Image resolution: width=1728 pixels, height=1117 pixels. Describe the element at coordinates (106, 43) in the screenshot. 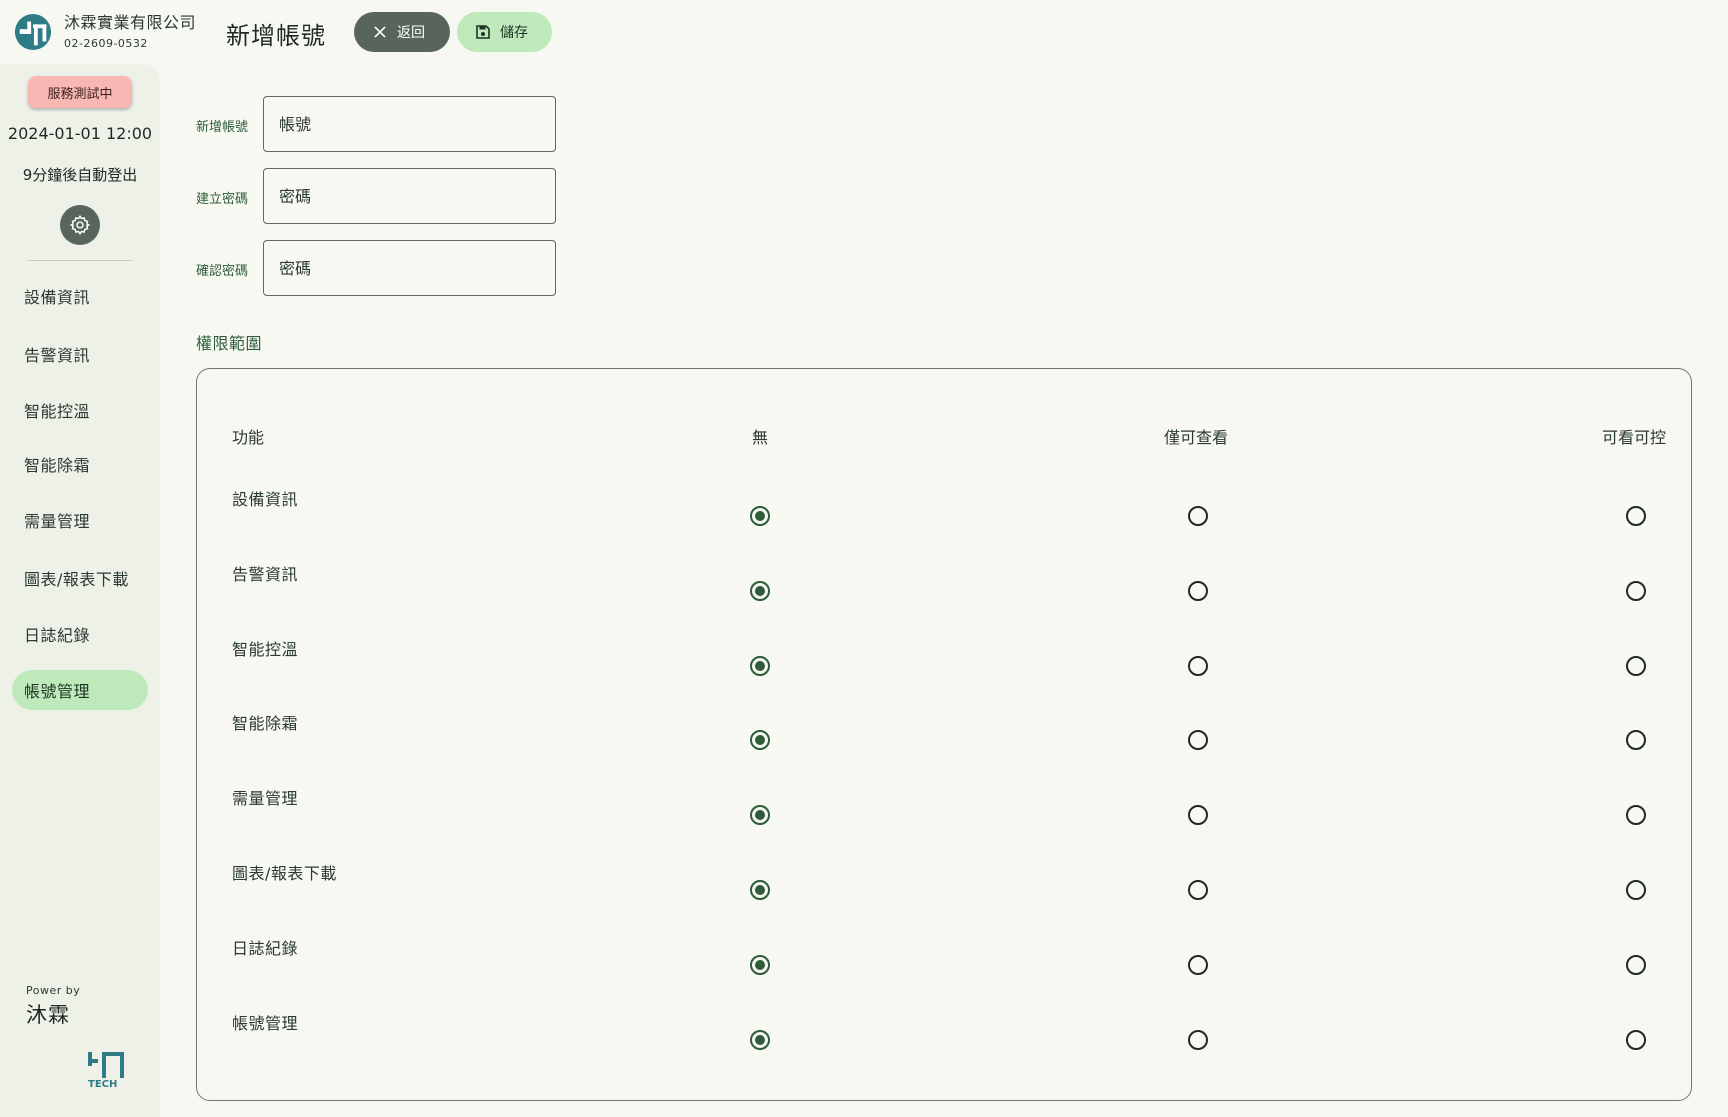

I see `company-phone: 02-2609-0532` at that location.